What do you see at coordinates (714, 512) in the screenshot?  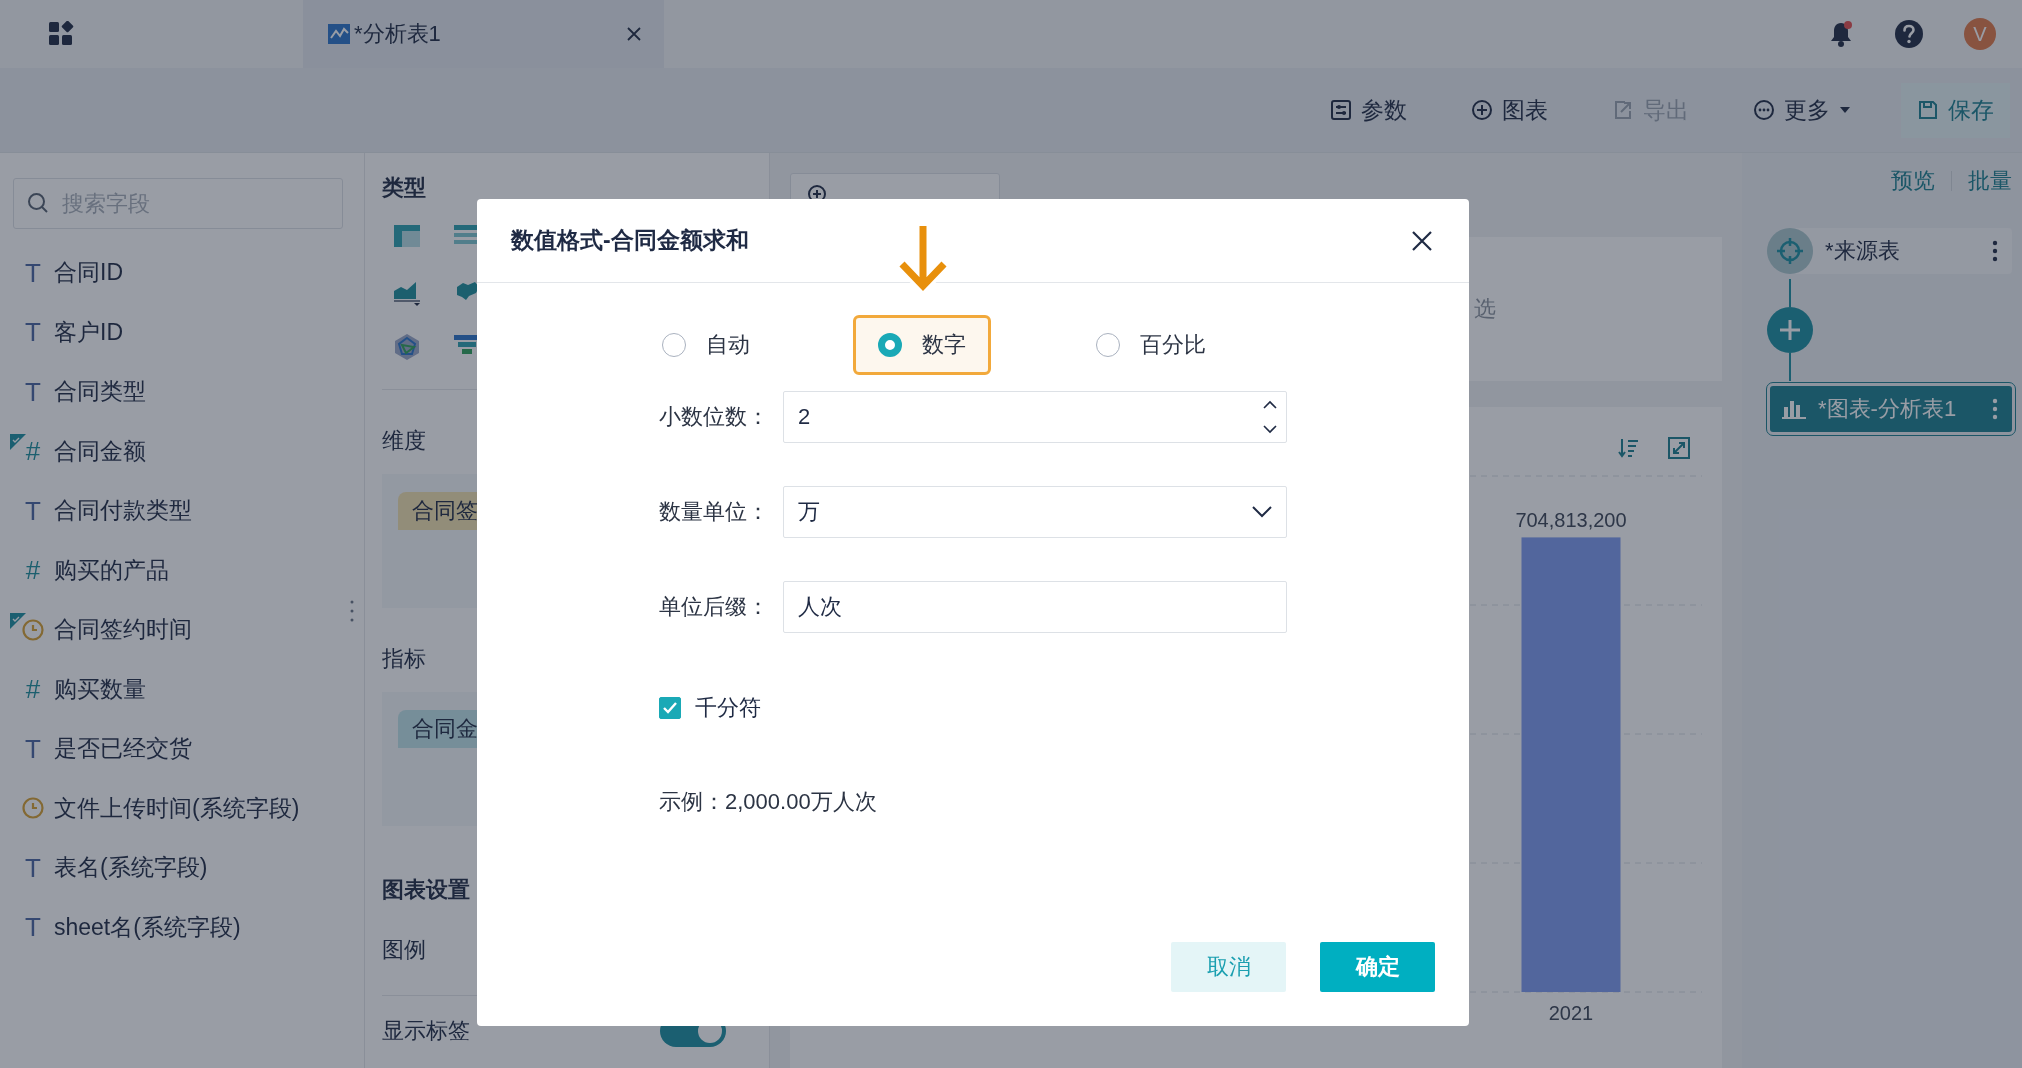 I see `field-label: 数量单位：` at bounding box center [714, 512].